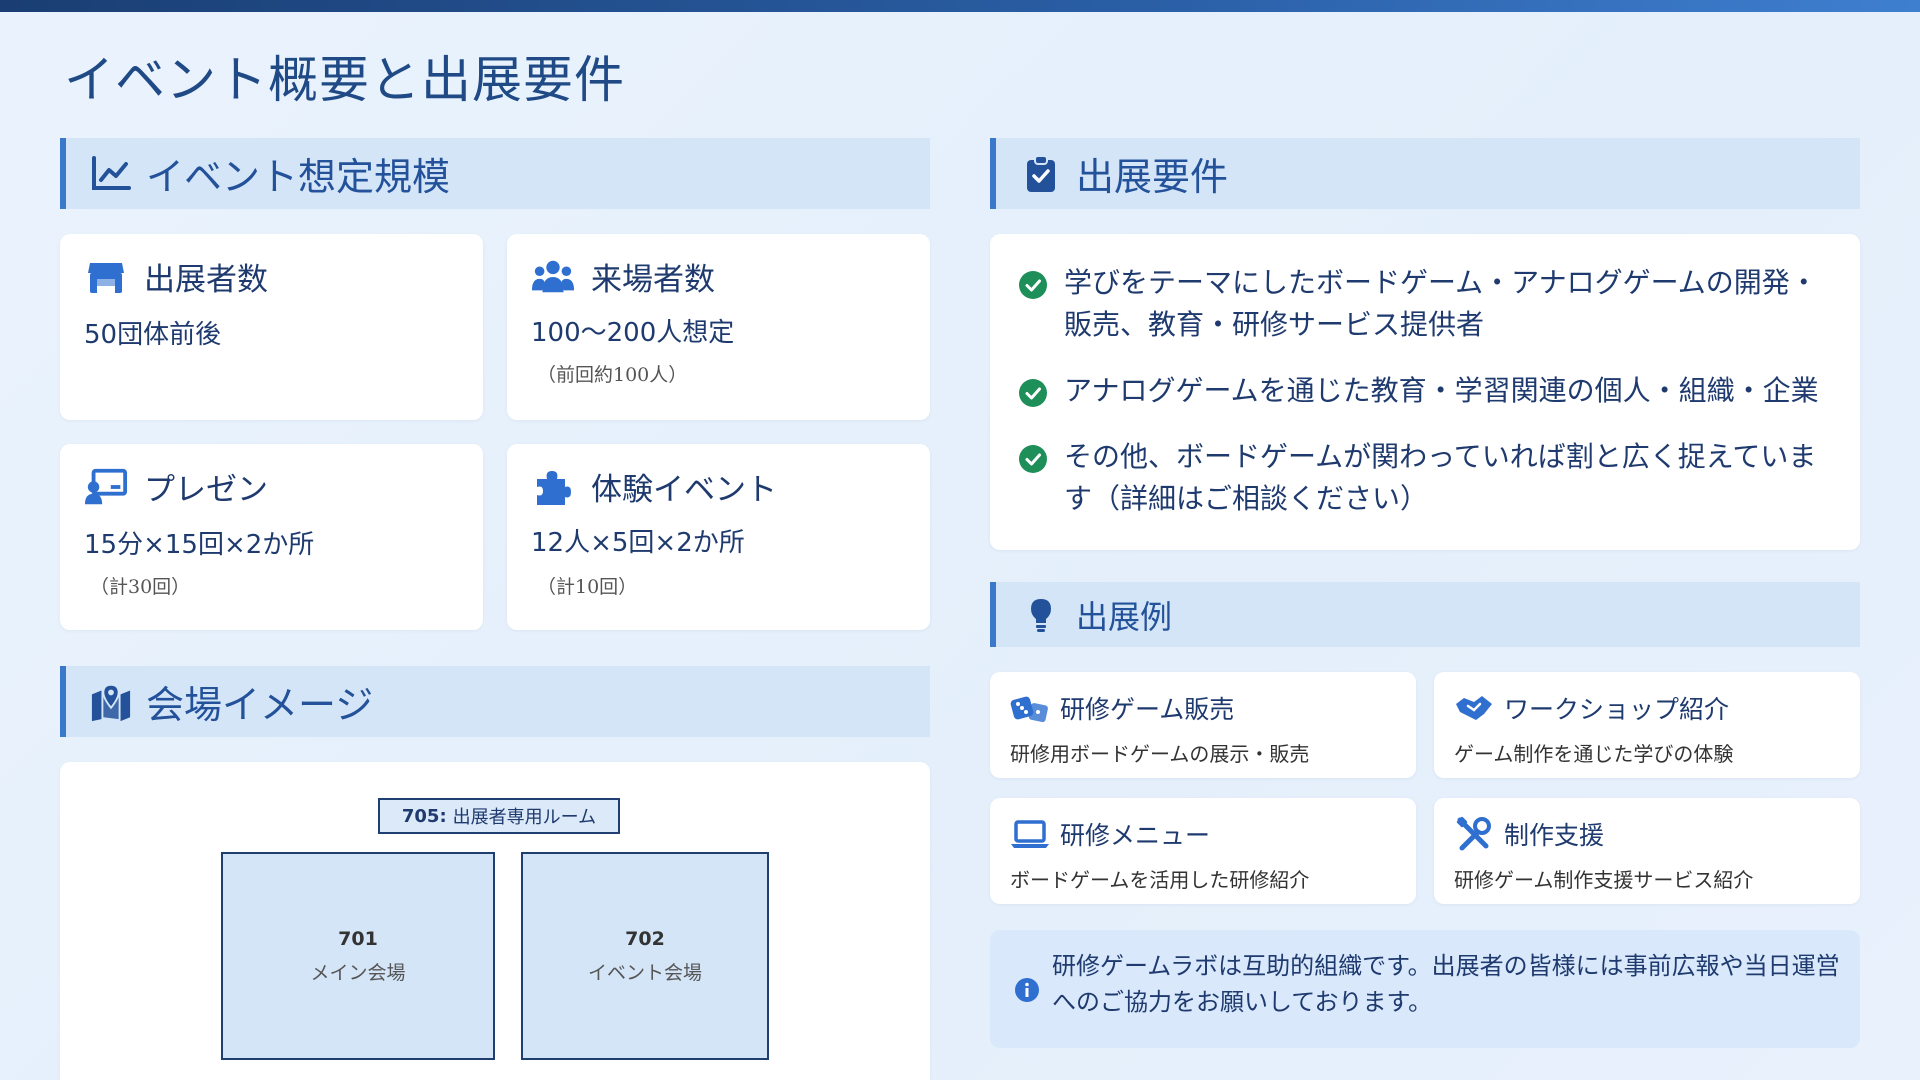 This screenshot has height=1080, width=1920. Describe the element at coordinates (524, 817) in the screenshot. I see `room-name: 出展者専用ルーム` at that location.